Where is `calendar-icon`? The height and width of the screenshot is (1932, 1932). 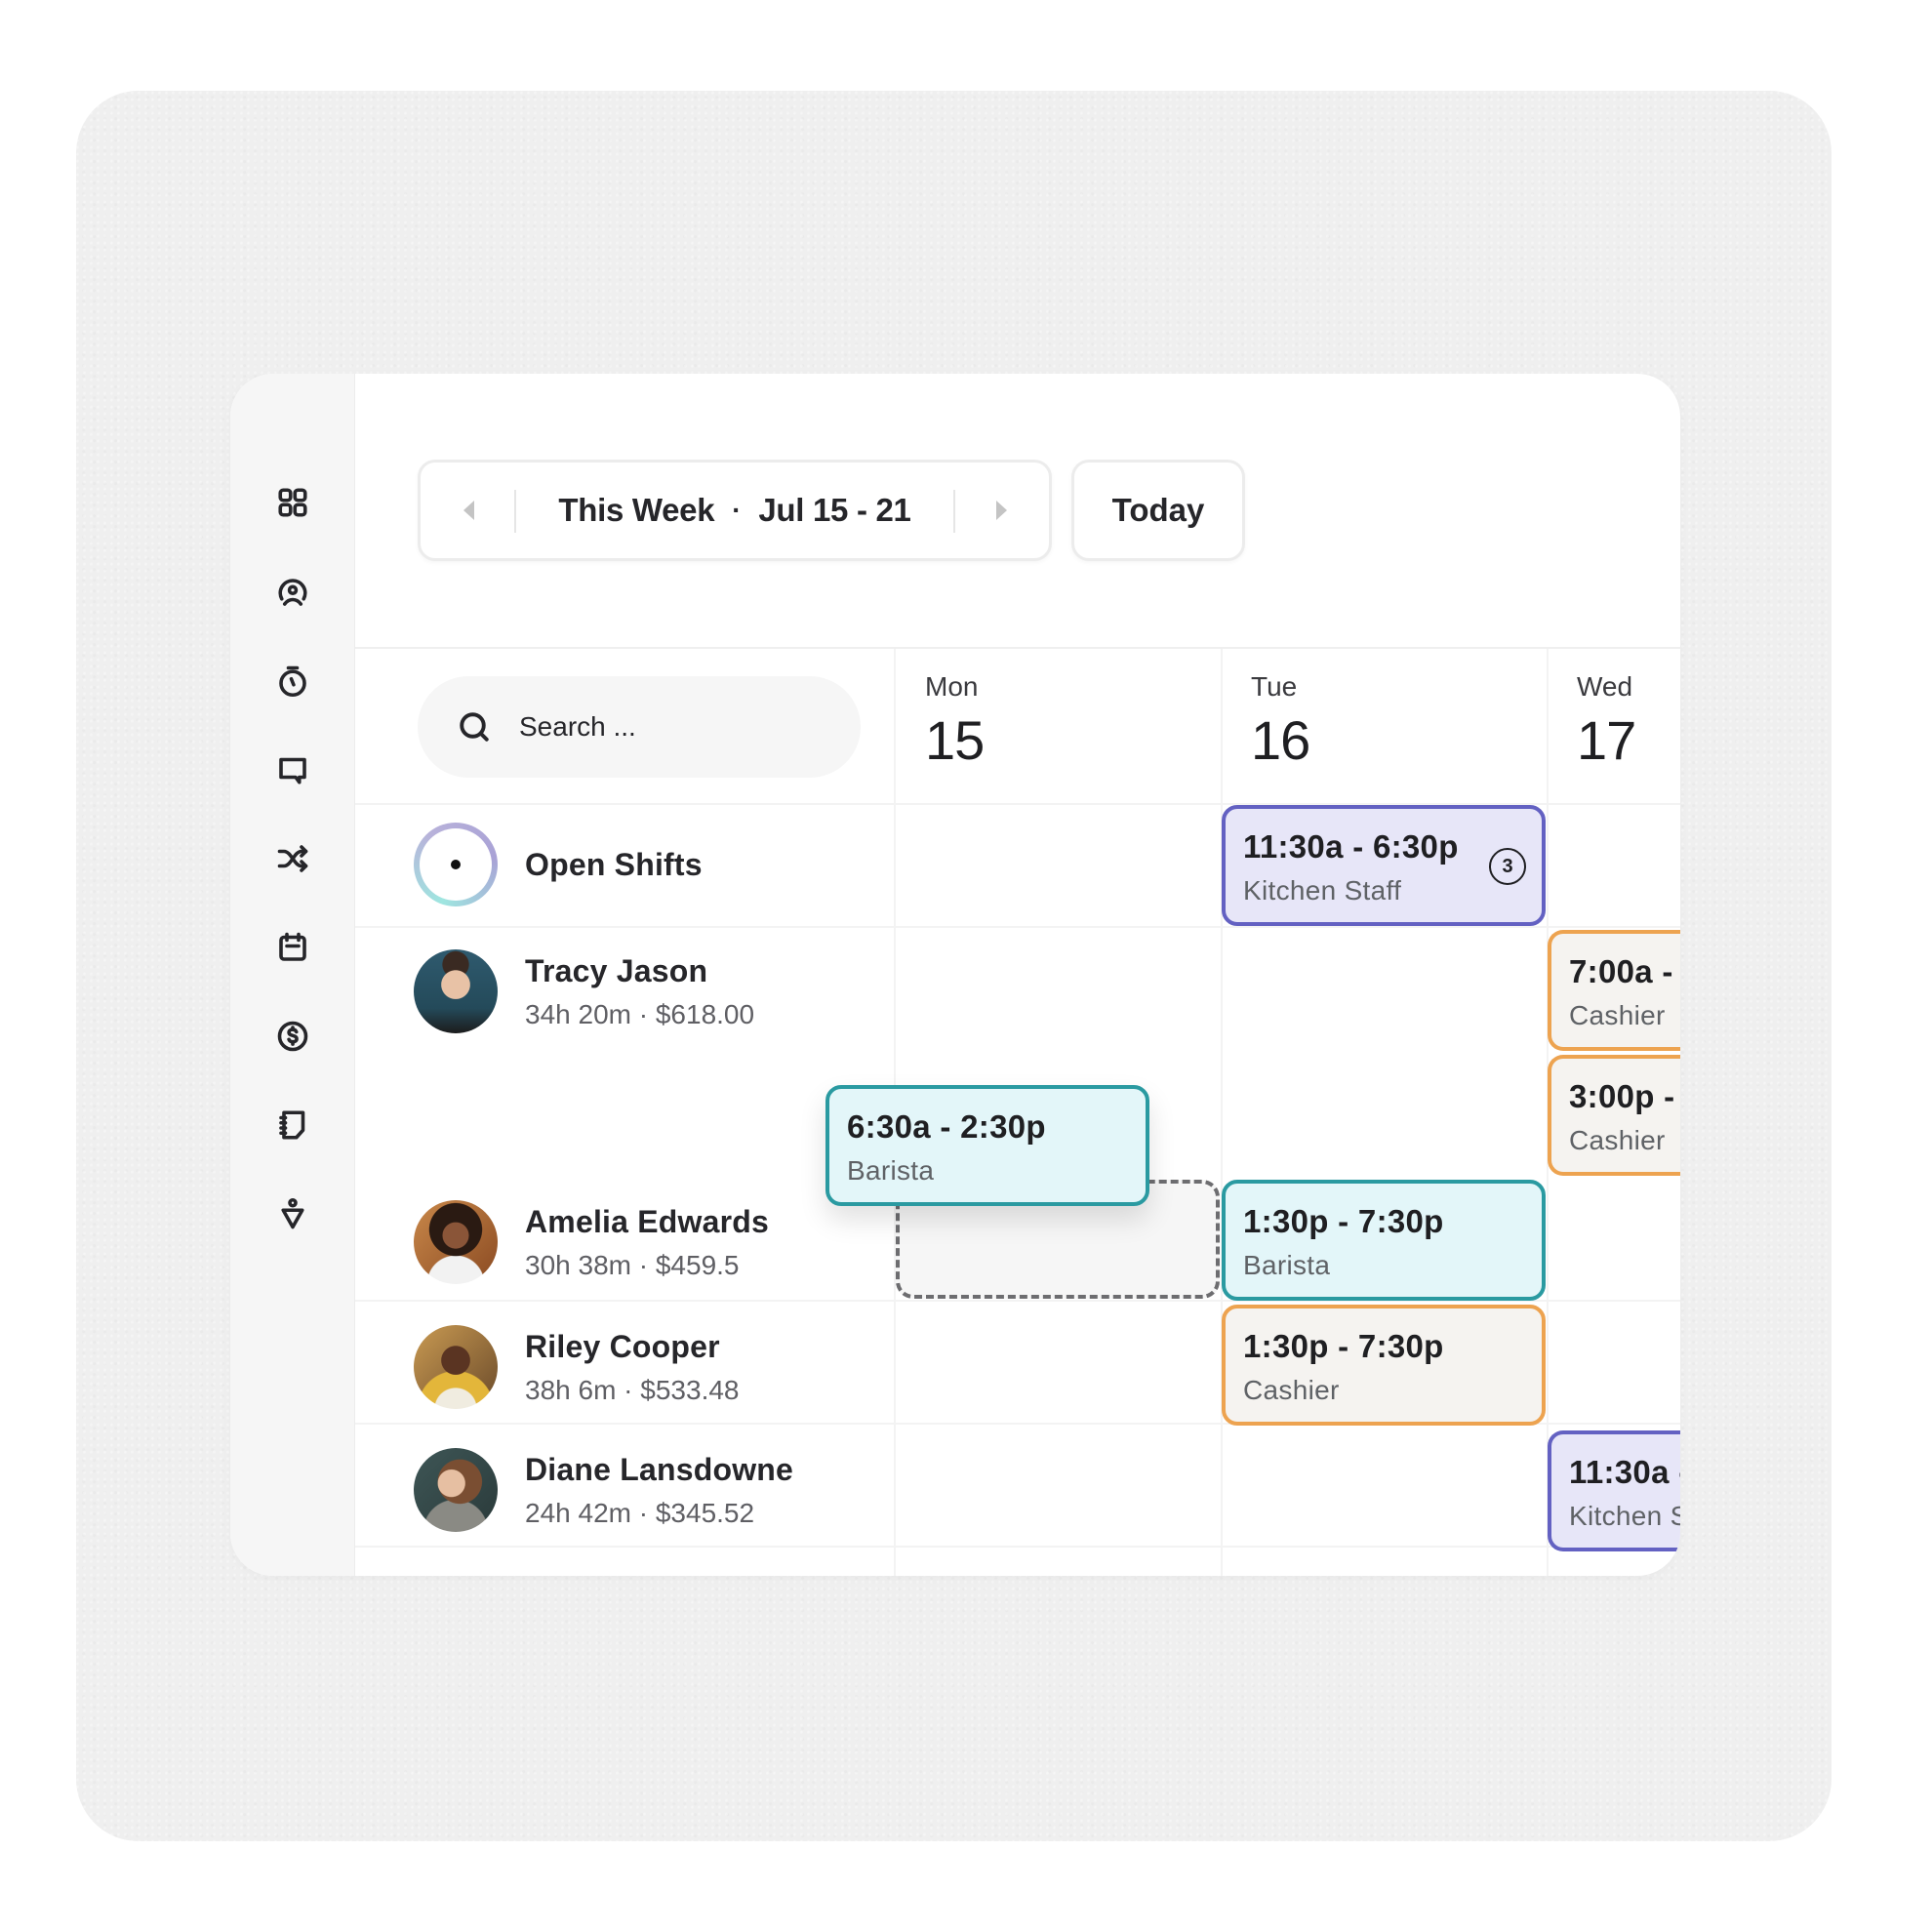
calendar-icon is located at coordinates (292, 947).